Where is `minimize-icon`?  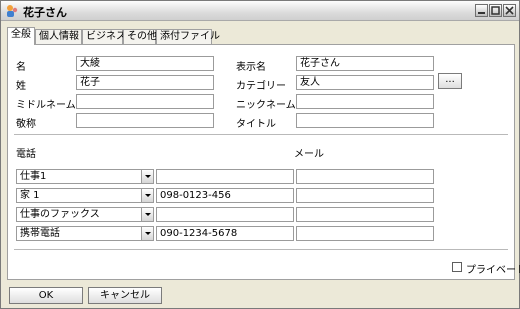
minimize-icon is located at coordinates (481, 13).